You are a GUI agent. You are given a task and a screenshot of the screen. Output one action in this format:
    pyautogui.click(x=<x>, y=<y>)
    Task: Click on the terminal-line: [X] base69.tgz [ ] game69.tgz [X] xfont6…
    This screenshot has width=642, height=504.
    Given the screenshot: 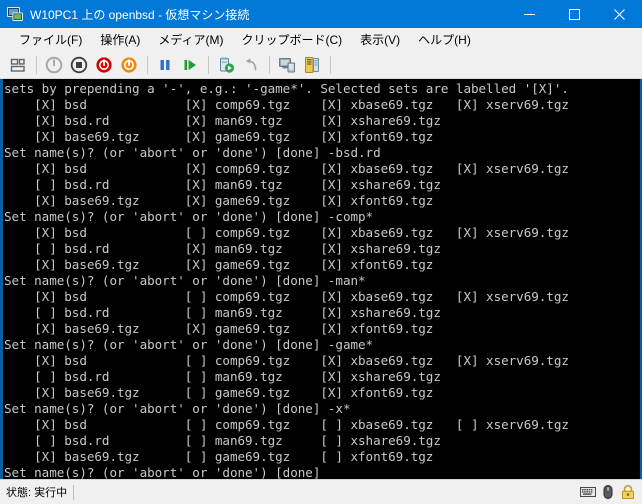 What is the action you would take?
    pyautogui.click(x=219, y=392)
    